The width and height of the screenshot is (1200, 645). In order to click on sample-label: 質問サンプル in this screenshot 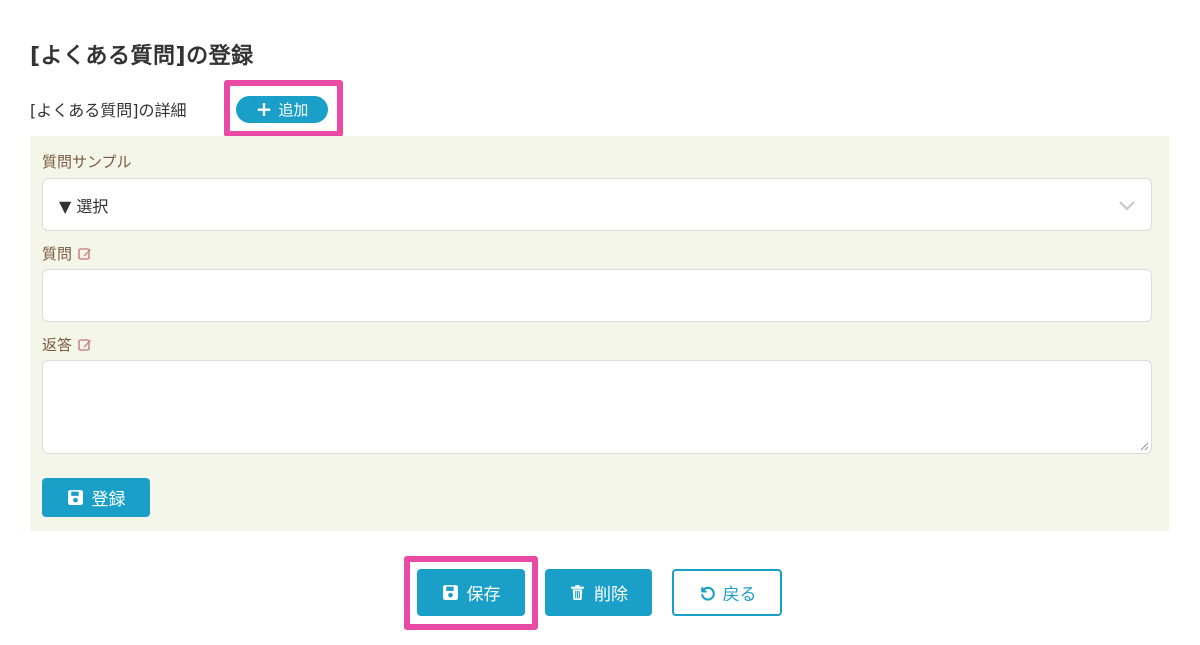, I will do `click(87, 161)`.